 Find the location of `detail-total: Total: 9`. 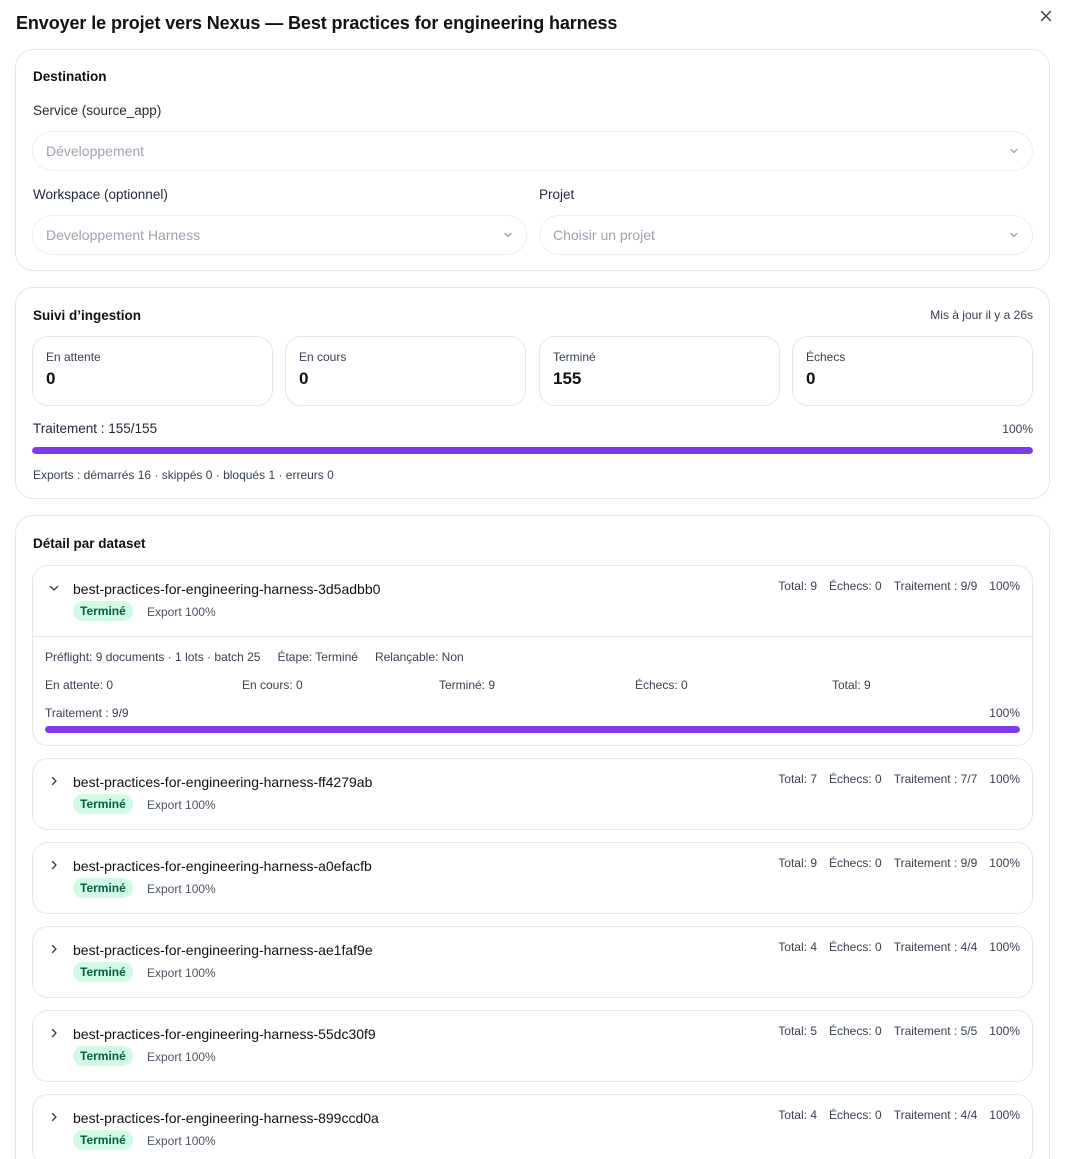

detail-total: Total: 9 is located at coordinates (851, 685).